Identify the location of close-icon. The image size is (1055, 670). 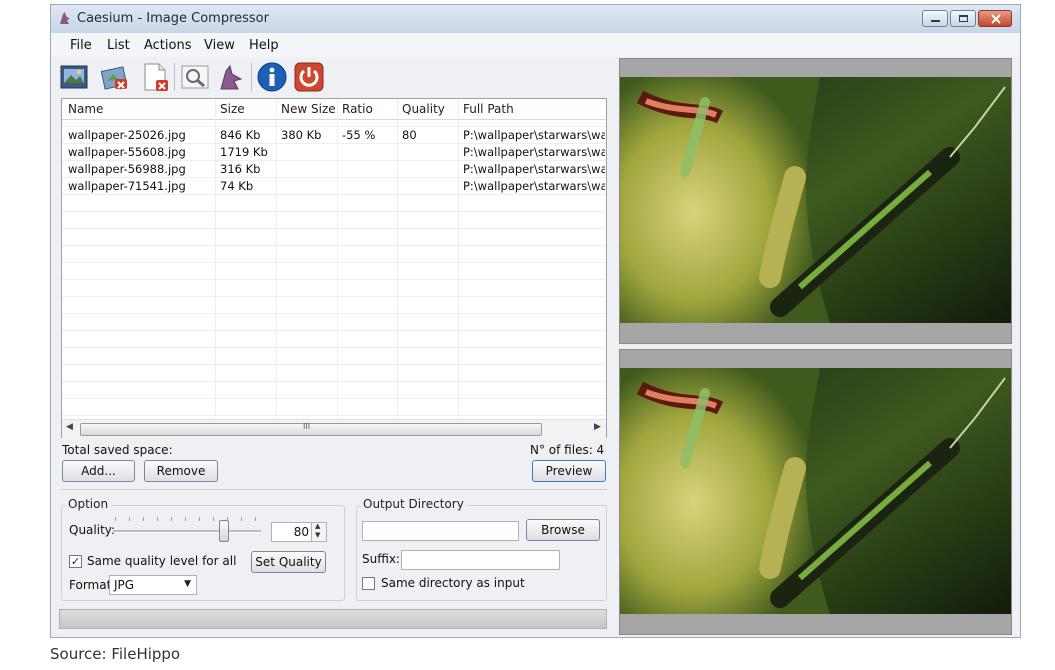
(996, 19).